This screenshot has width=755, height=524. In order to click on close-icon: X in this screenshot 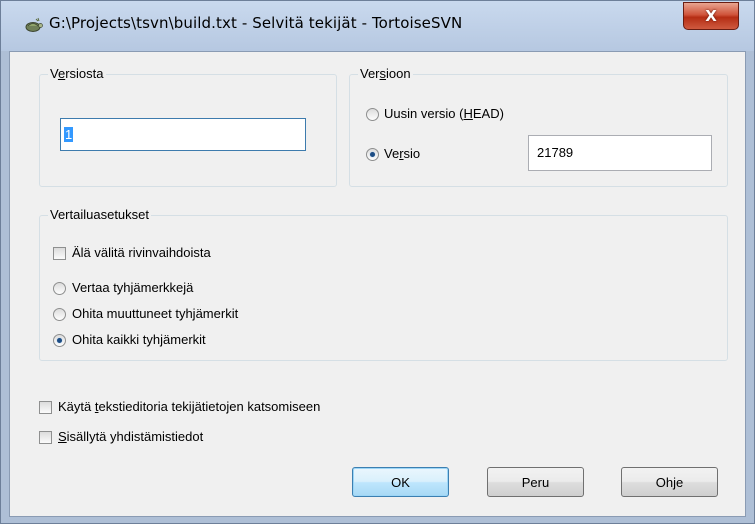, I will do `click(711, 16)`.